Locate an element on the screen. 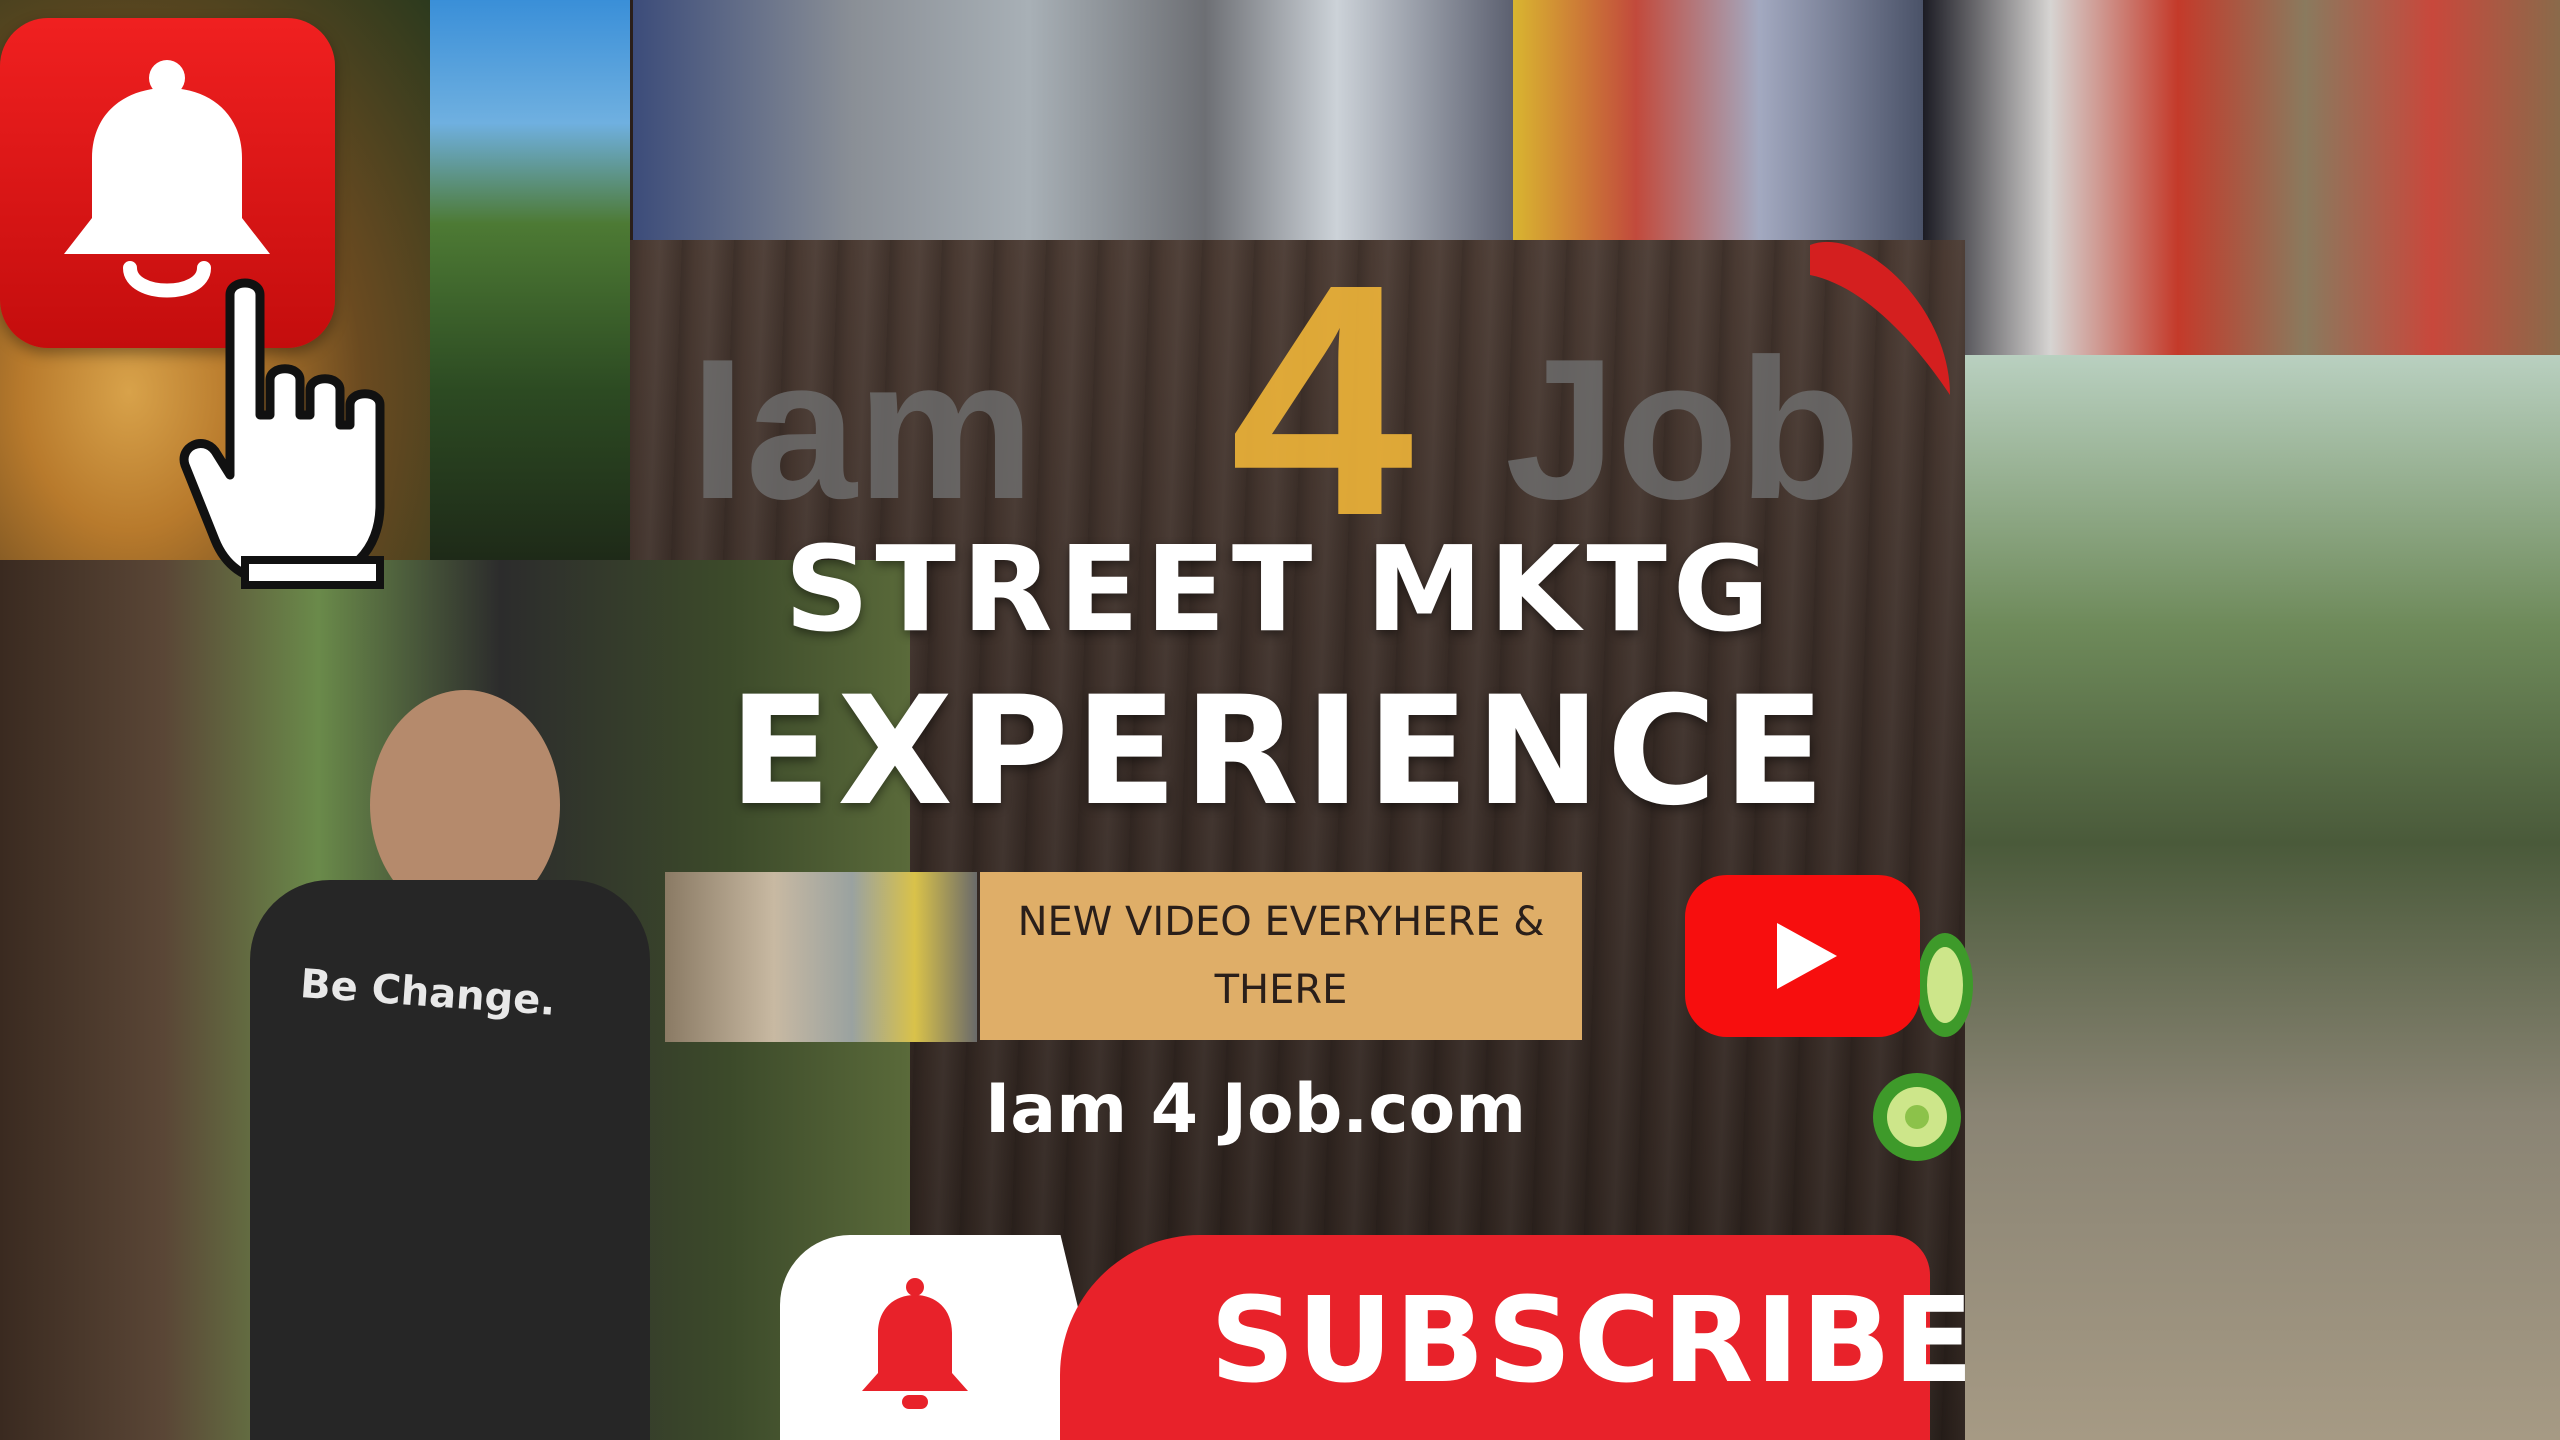 Image resolution: width=2560 pixels, height=1440 pixels. hand-pointer-icon is located at coordinates (282, 433).